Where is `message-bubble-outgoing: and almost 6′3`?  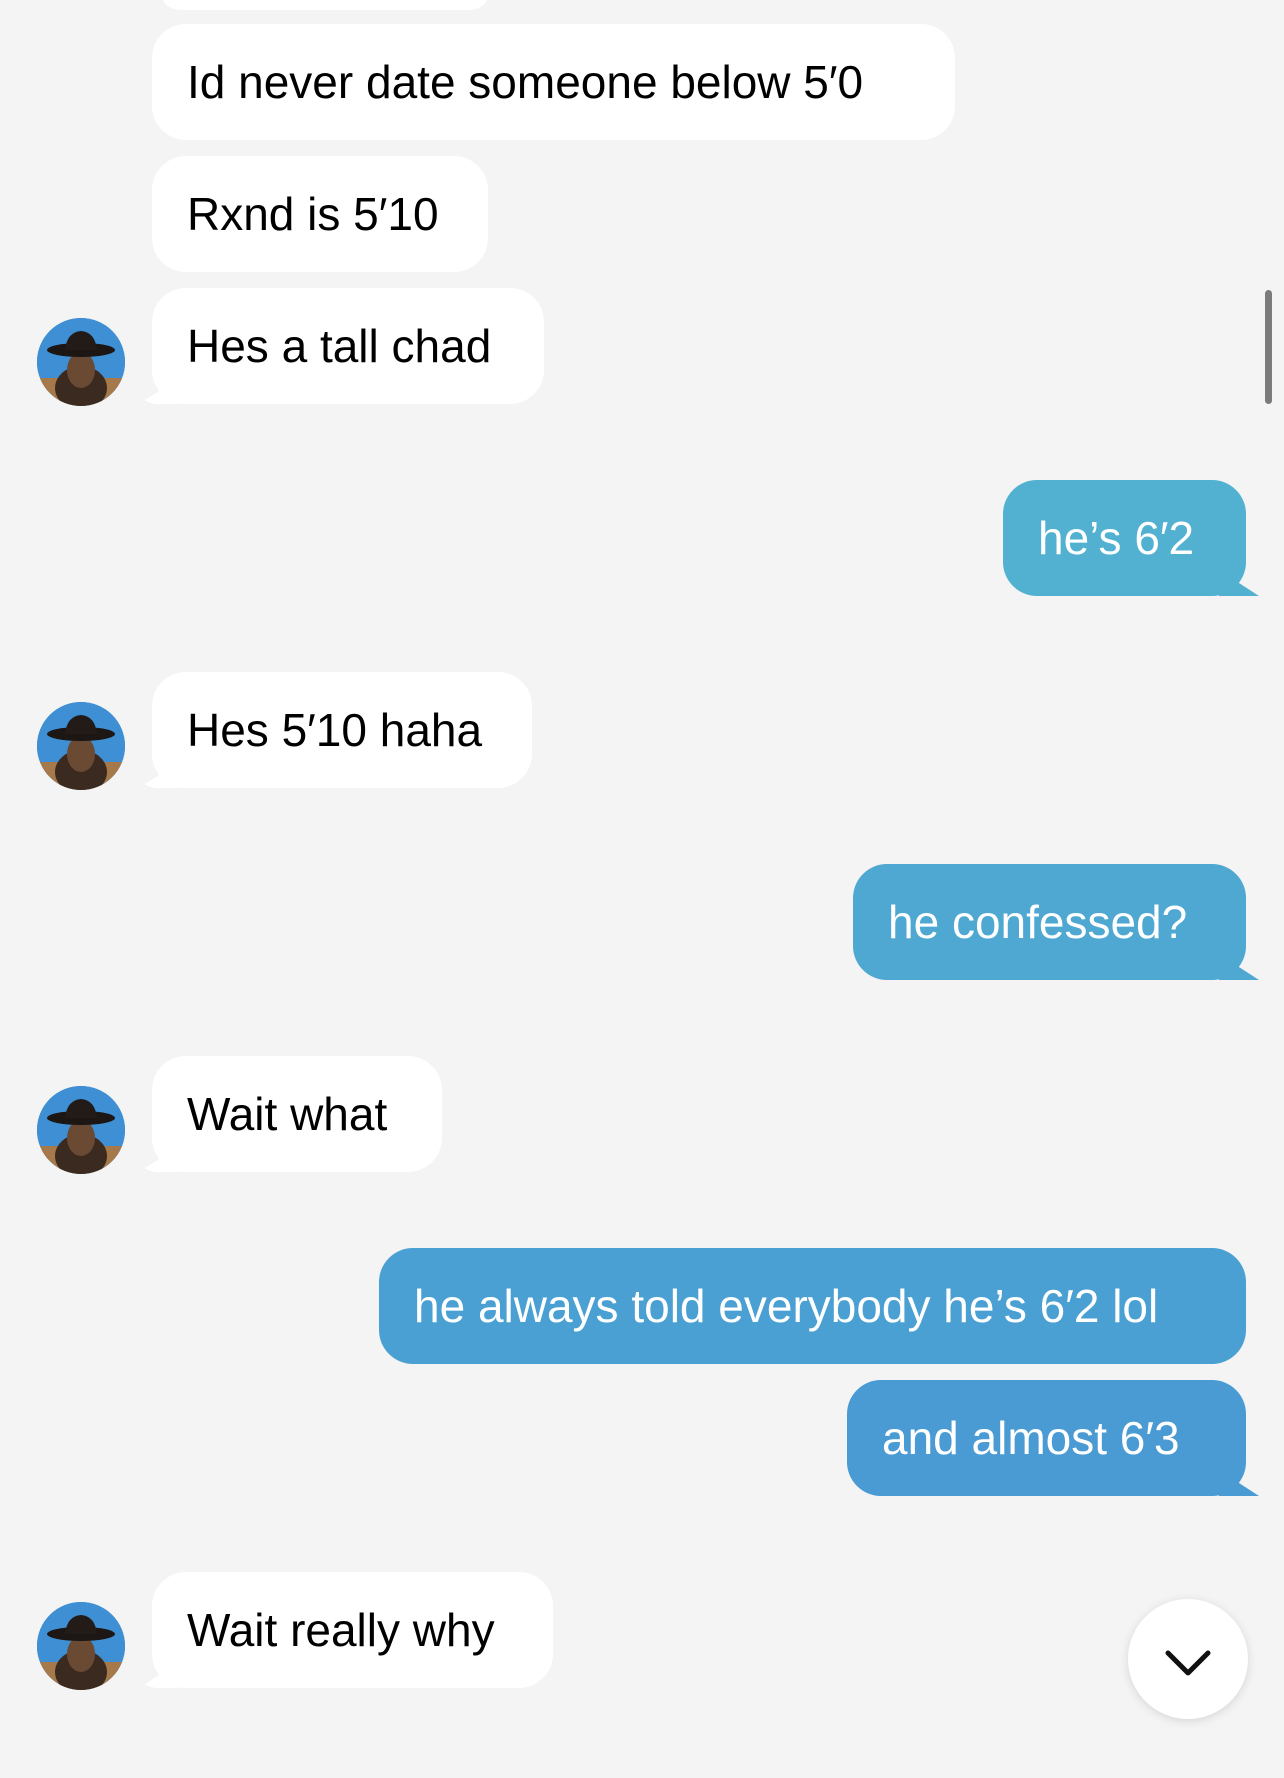
message-bubble-outgoing: and almost 6′3 is located at coordinates (1046, 1438).